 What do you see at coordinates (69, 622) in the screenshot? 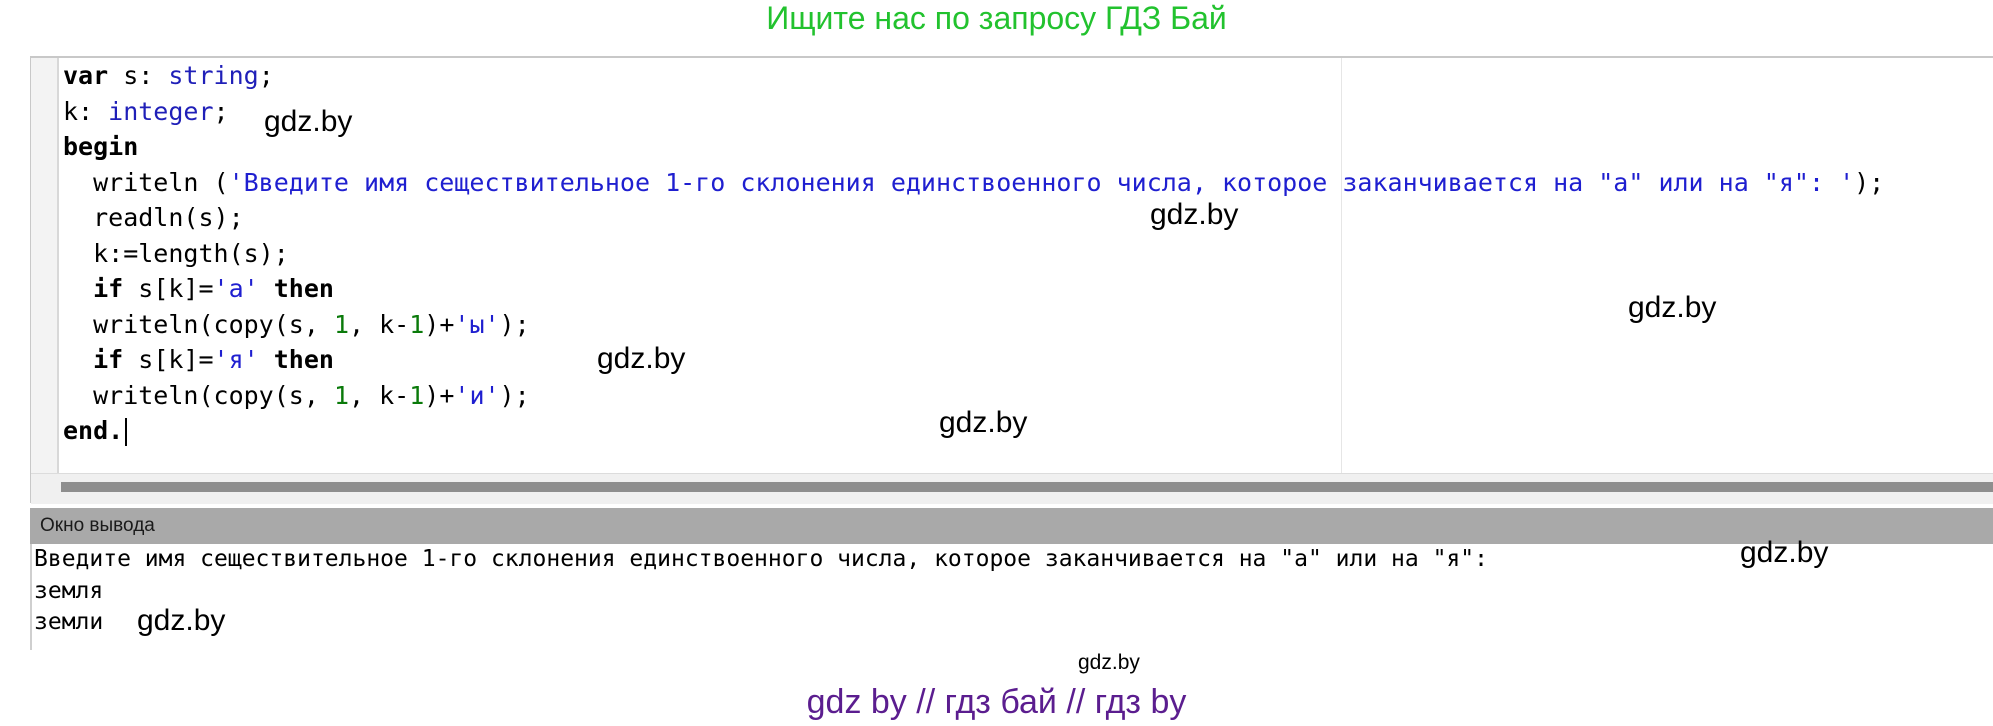
I see `output-line: земли` at bounding box center [69, 622].